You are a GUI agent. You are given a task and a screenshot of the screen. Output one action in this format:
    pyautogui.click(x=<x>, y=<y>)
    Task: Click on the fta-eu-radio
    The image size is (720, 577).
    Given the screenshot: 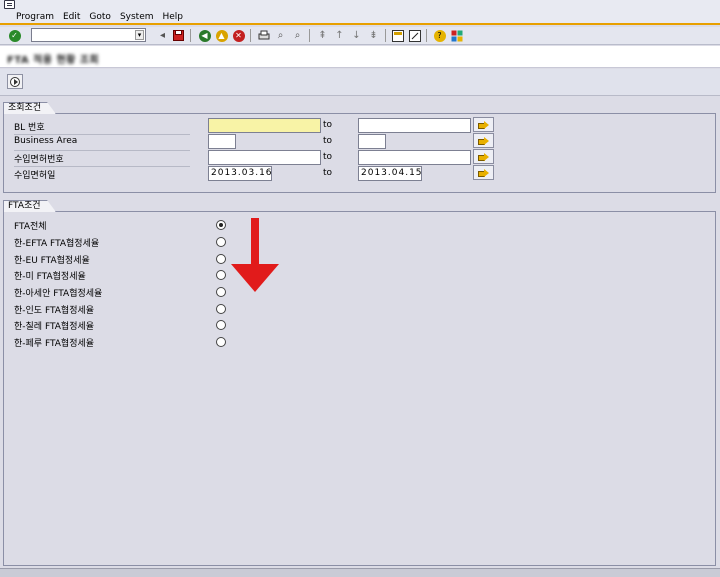 What is the action you would take?
    pyautogui.click(x=221, y=259)
    